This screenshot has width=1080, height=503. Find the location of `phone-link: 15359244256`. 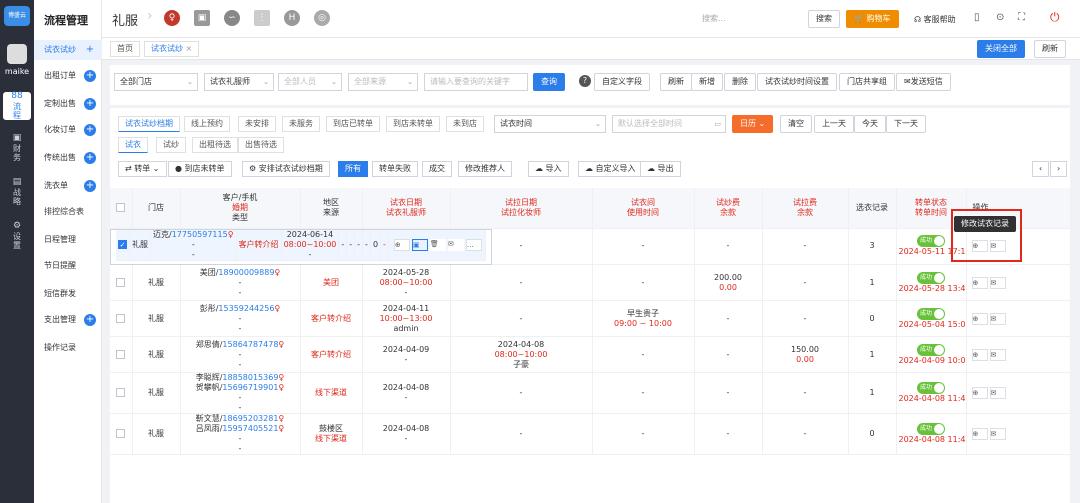

phone-link: 15359244256 is located at coordinates (246, 308).